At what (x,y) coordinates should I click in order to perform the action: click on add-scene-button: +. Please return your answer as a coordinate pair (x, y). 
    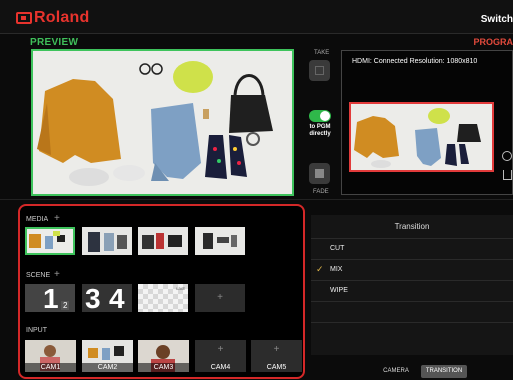
    Looking at the image, I should click on (57, 274).